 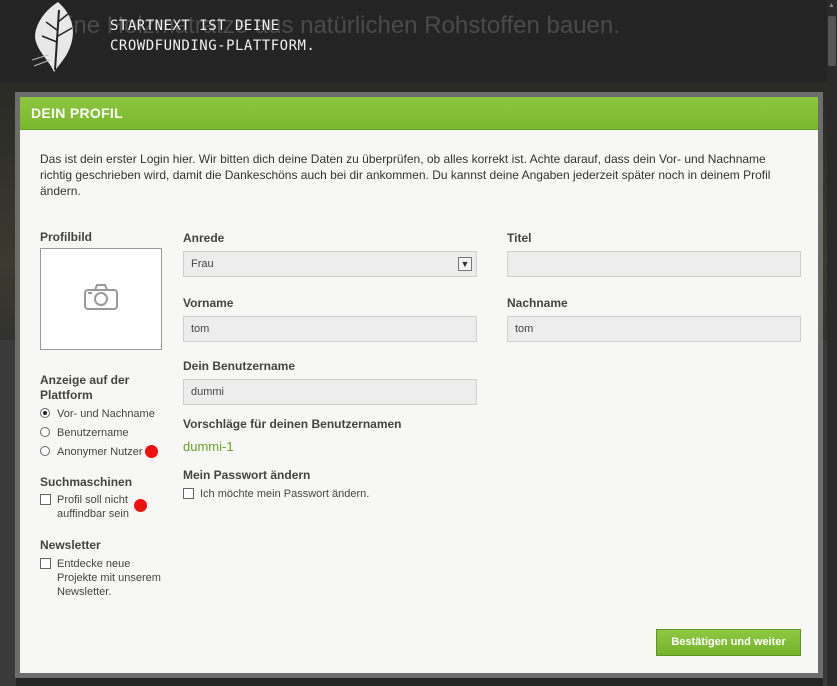 I want to click on profile-picture-upload, so click(x=101, y=299).